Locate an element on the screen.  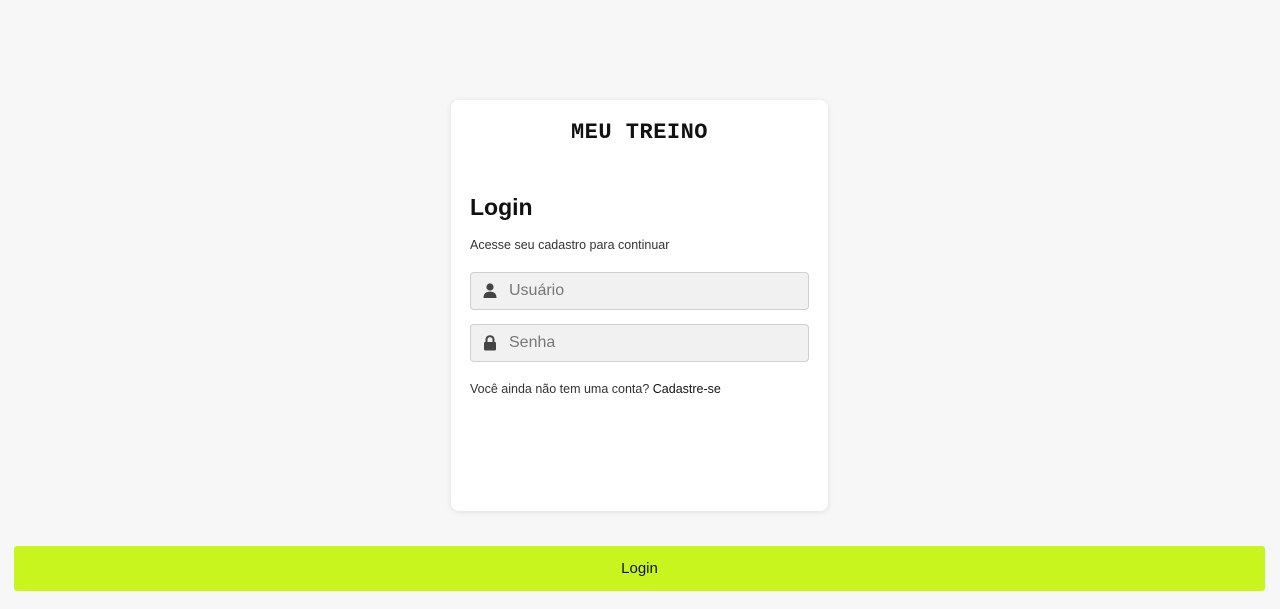
app-brand-title: MEU TREINO is located at coordinates (639, 132).